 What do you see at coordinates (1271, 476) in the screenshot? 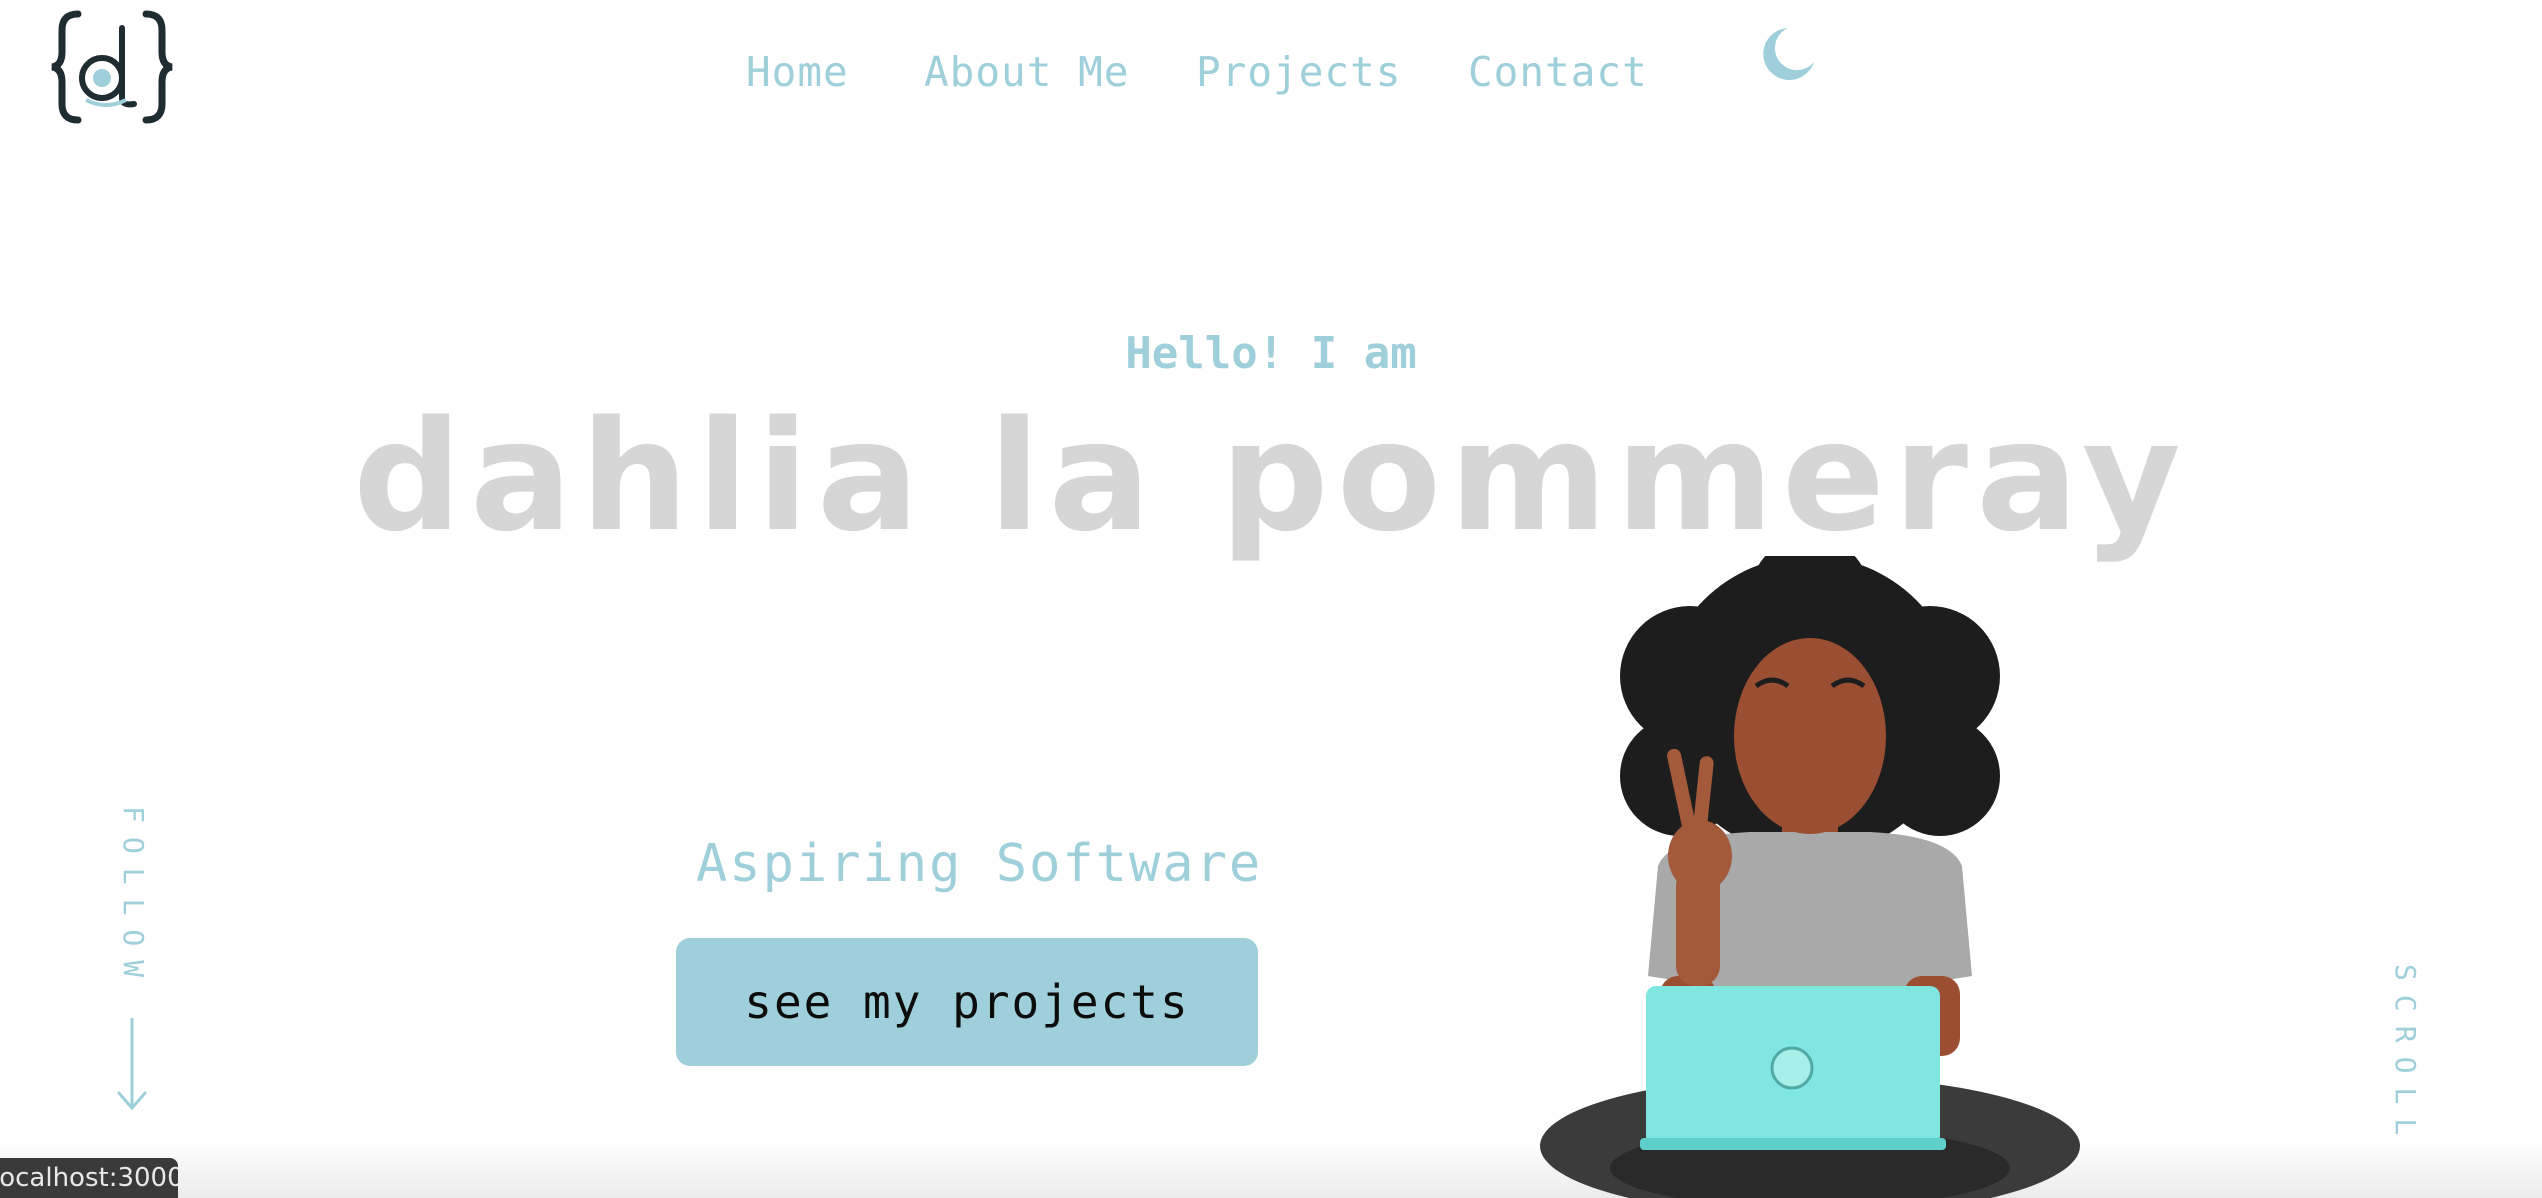
I see `hero-name: dahlia la pommeray` at bounding box center [1271, 476].